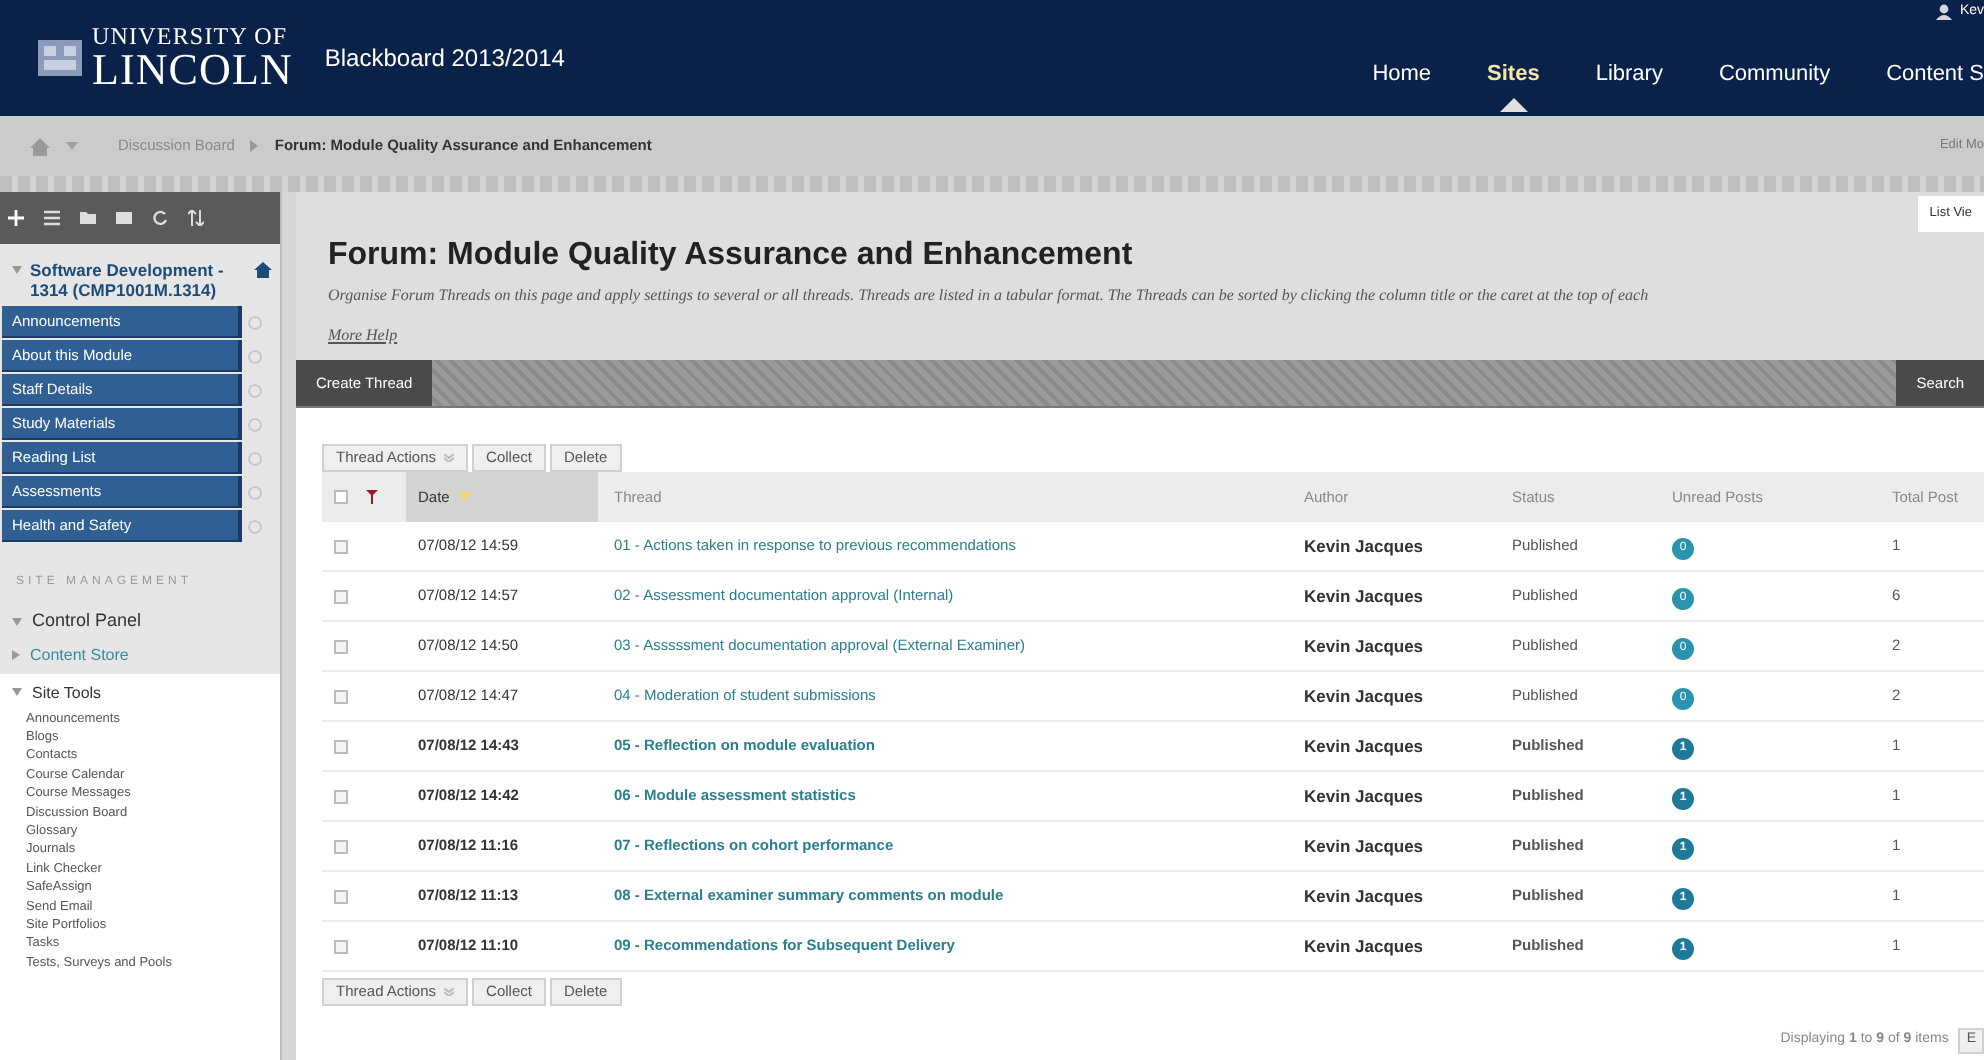 Image resolution: width=1984 pixels, height=1060 pixels. Describe the element at coordinates (192, 70) in the screenshot. I see `logo-text: LINCOLN` at that location.